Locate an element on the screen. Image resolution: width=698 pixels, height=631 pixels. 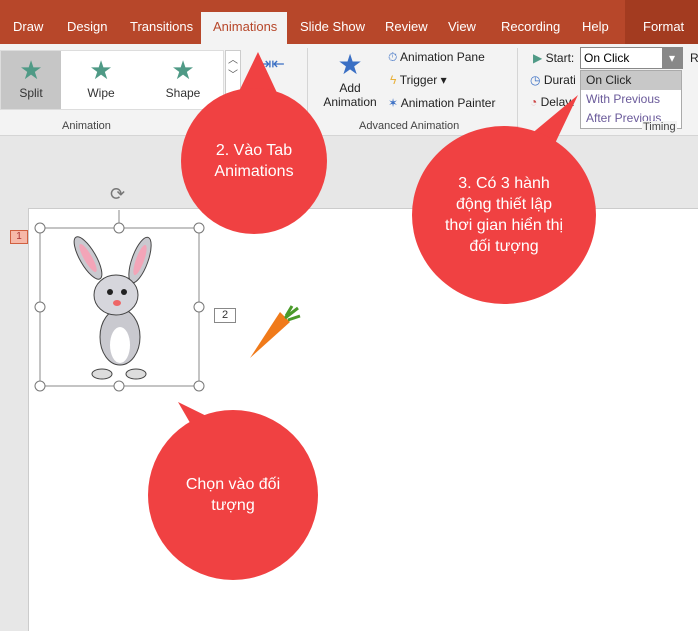
rabbit-image is located at coordinates (112, 308).